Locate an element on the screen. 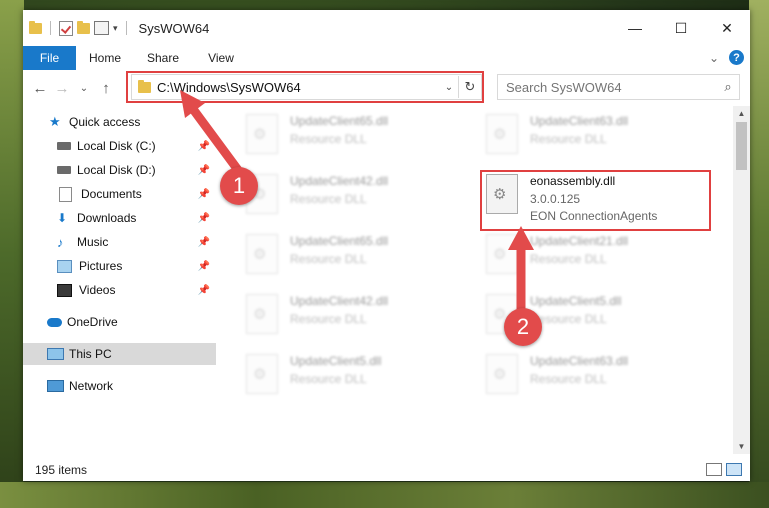  properties-check-icon is located at coordinates (66, 28).